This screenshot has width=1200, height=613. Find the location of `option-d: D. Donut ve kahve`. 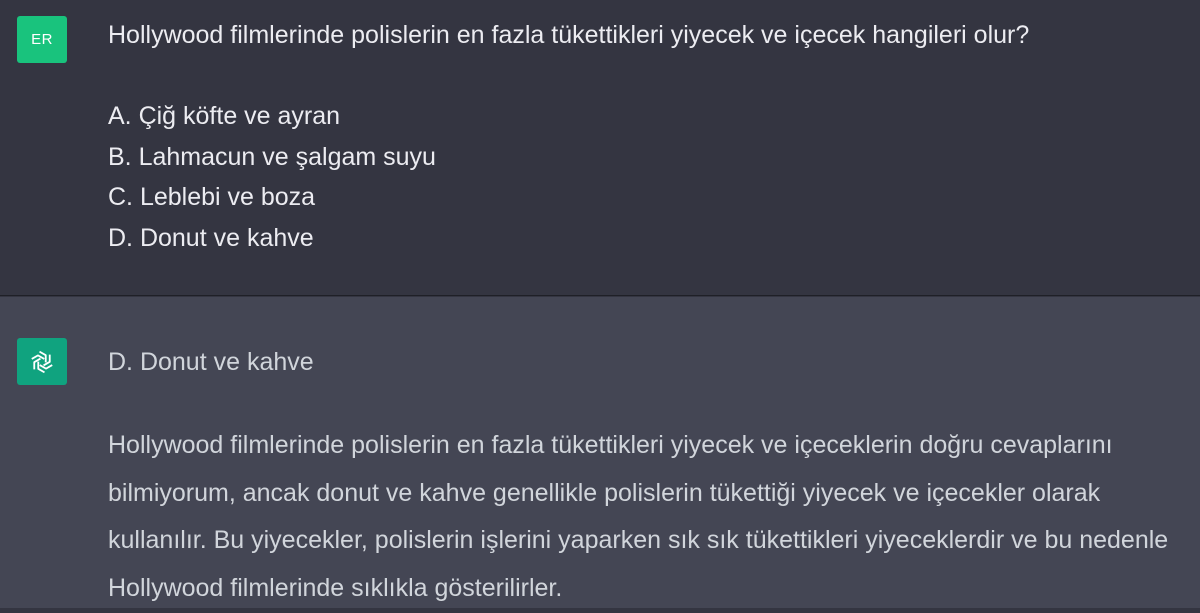

option-d: D. Donut ve kahve is located at coordinates (211, 237).